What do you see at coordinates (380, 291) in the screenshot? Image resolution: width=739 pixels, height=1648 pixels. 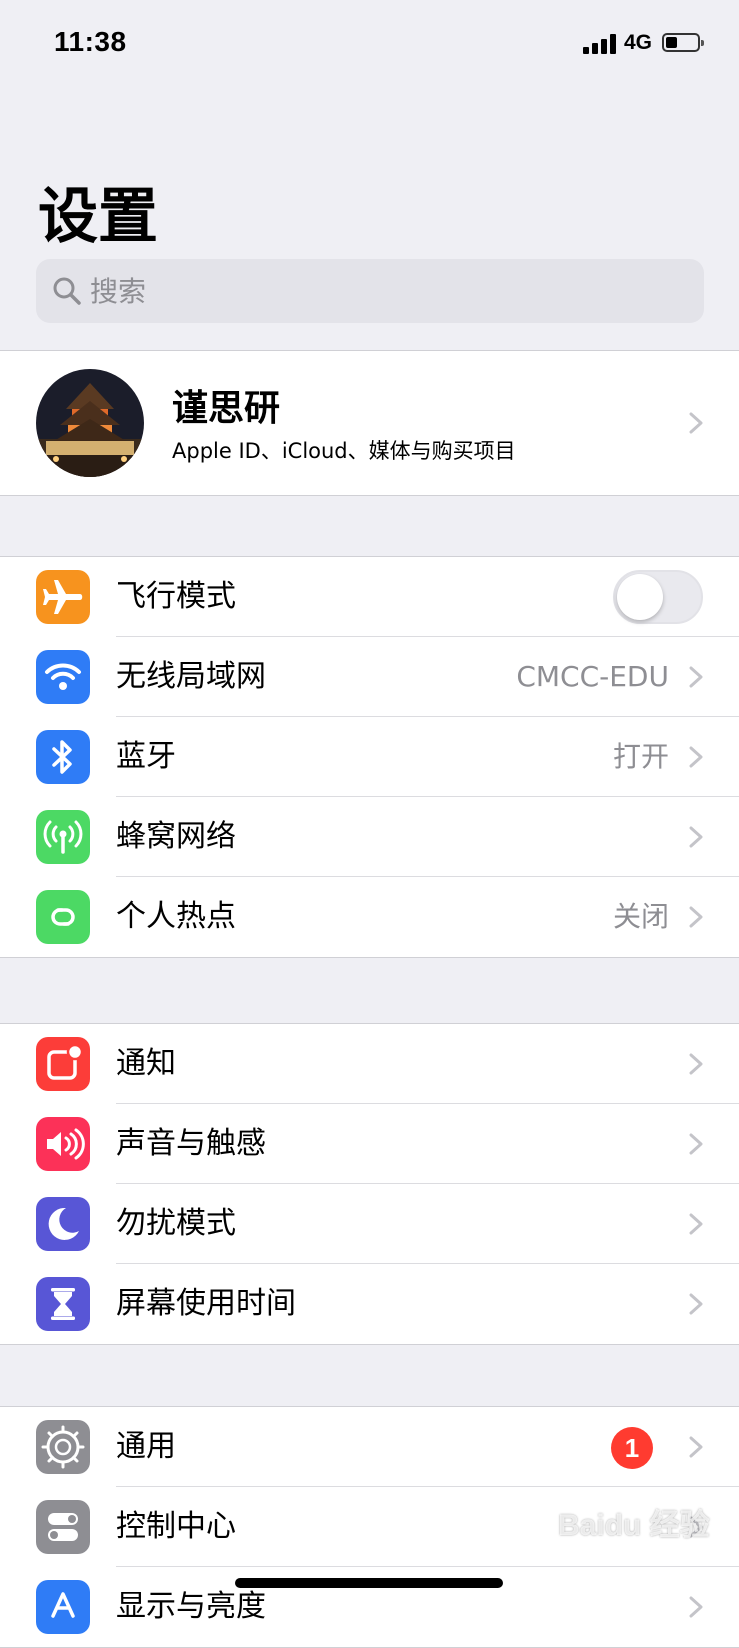 I see `search-input` at bounding box center [380, 291].